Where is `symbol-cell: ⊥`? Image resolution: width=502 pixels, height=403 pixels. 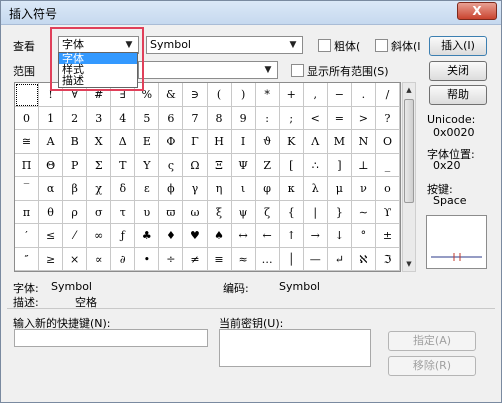 symbol-cell: ⊥ is located at coordinates (363, 165).